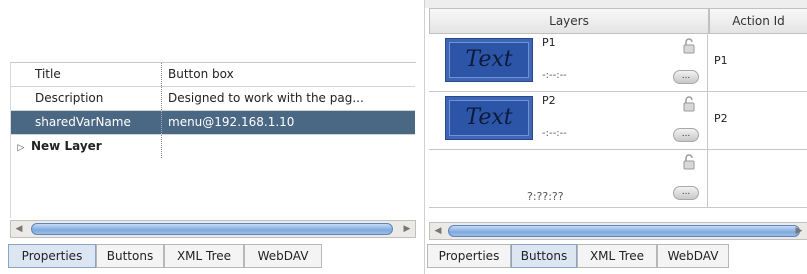  What do you see at coordinates (721, 60) in the screenshot?
I see `action-id-value: P1` at bounding box center [721, 60].